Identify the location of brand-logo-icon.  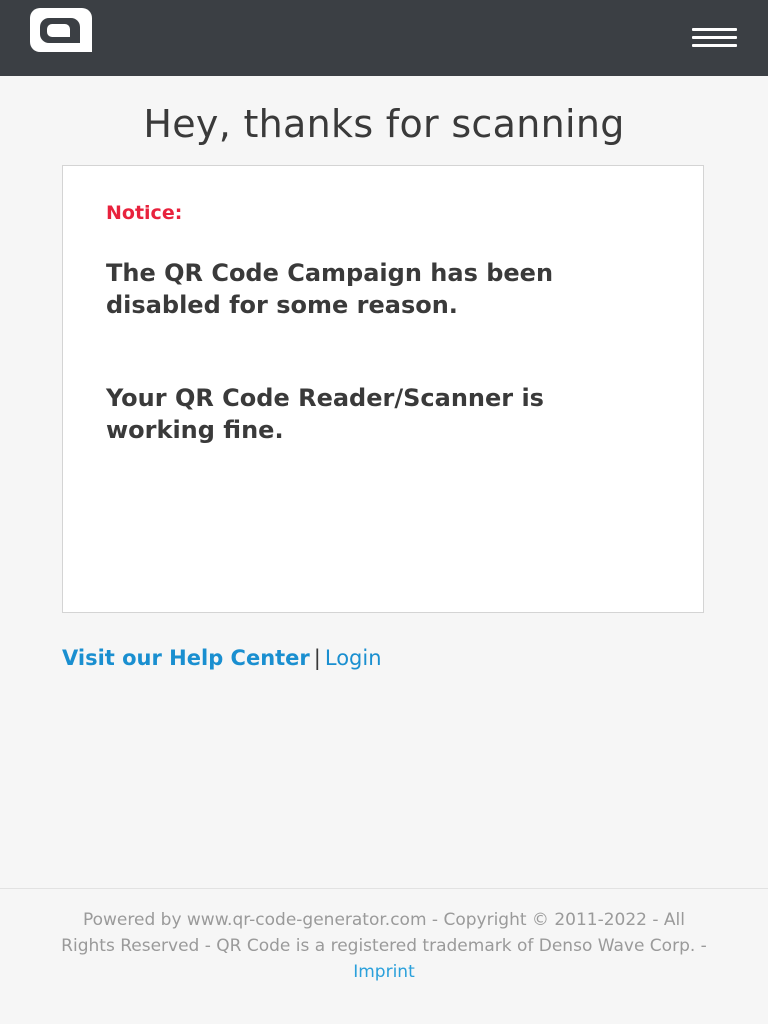
(61, 30).